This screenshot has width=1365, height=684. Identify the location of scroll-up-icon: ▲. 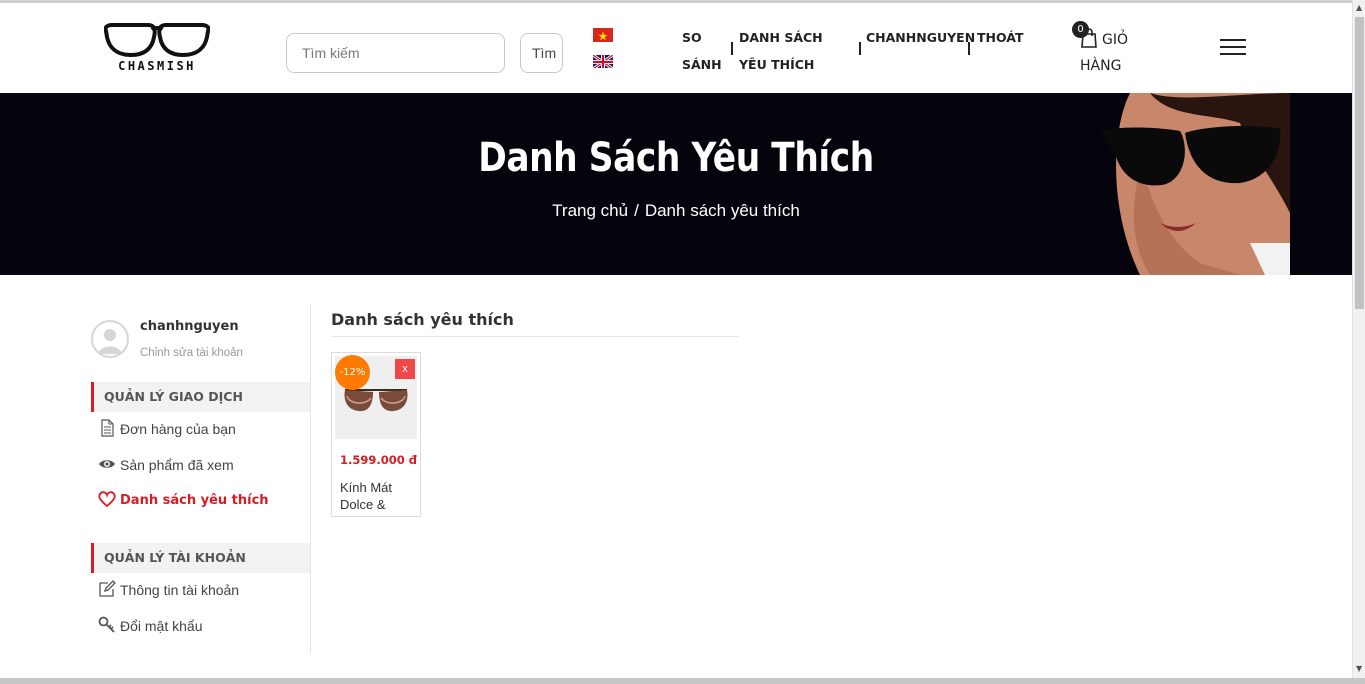
(1359, 7).